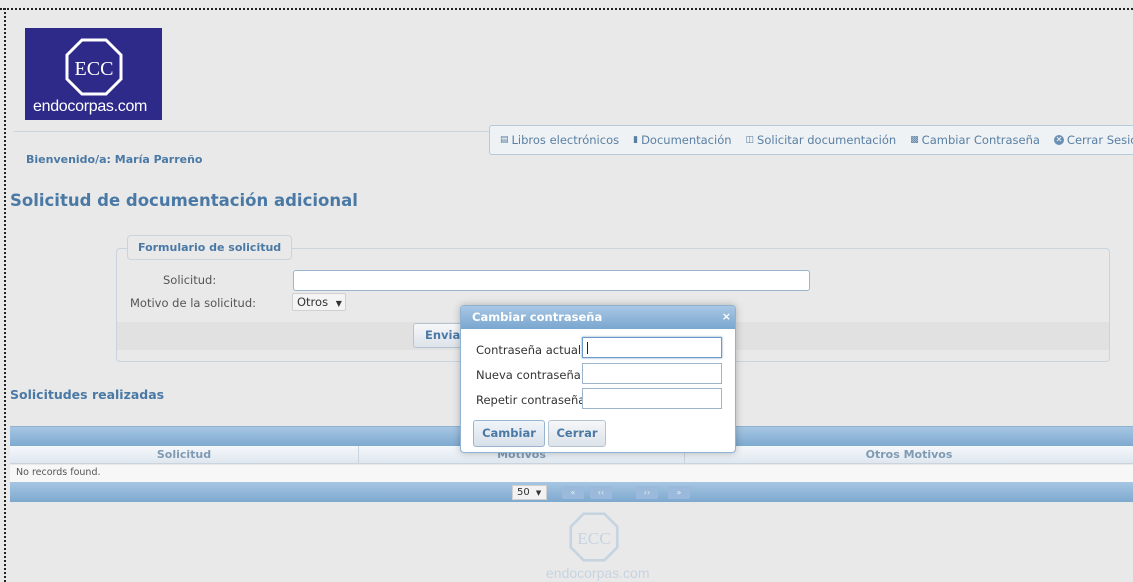 This screenshot has width=1133, height=582. I want to click on column-header-otros-motivos: Otros Motivos, so click(909, 454).